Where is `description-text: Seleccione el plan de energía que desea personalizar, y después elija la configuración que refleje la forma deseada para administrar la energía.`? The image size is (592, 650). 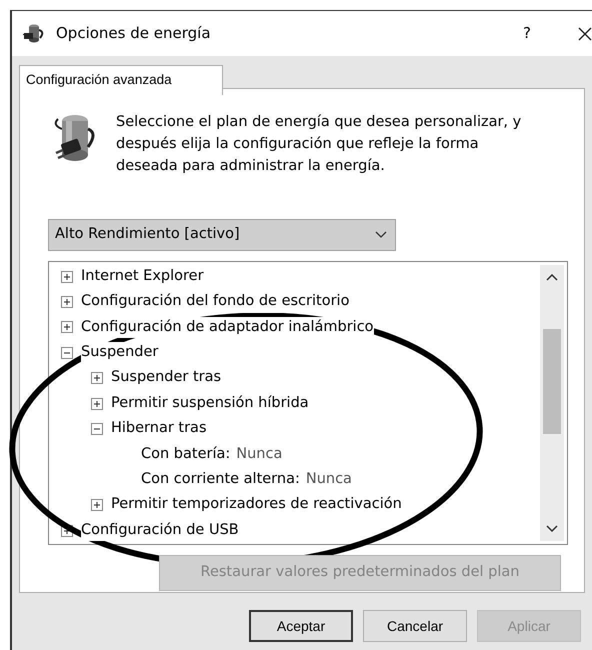 description-text: Seleccione el plan de energía que desea personalizar, y después elija la configuración que refleje la forma deseada para administrar la energía. is located at coordinates (319, 144).